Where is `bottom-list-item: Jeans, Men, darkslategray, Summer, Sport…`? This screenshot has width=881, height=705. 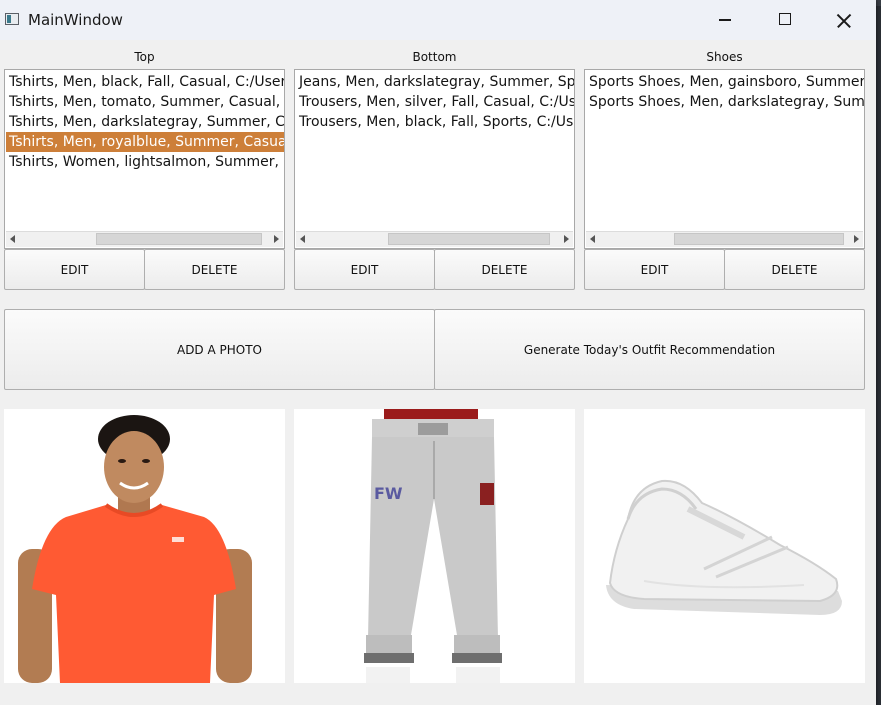
bottom-list-item: Jeans, Men, darkslategray, Summer, Sport… is located at coordinates (435, 82).